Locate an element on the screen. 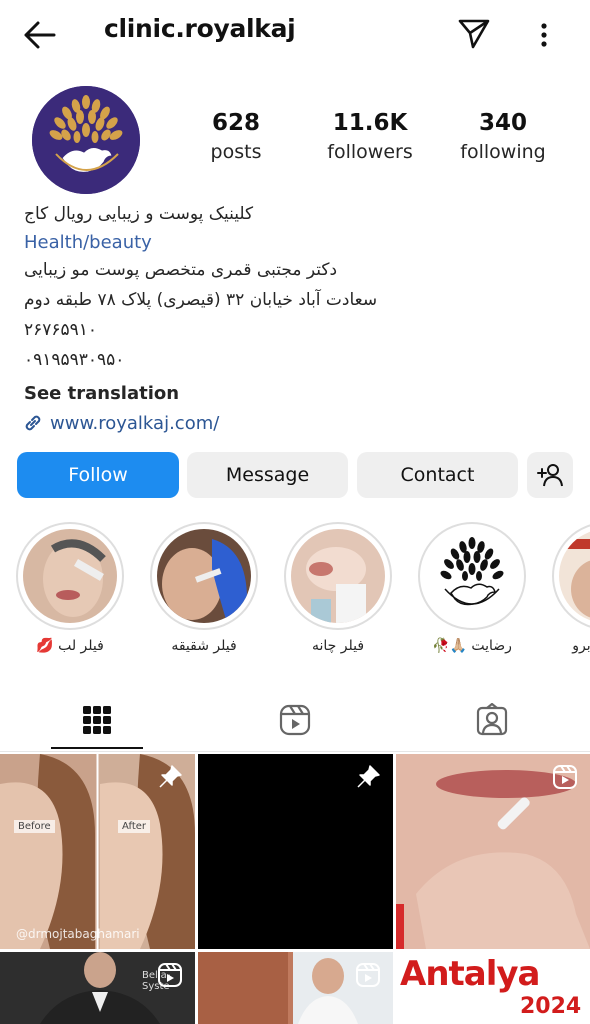 This screenshot has height=1024, width=590. website-link: www.royalkaj.com/ is located at coordinates (120, 423).